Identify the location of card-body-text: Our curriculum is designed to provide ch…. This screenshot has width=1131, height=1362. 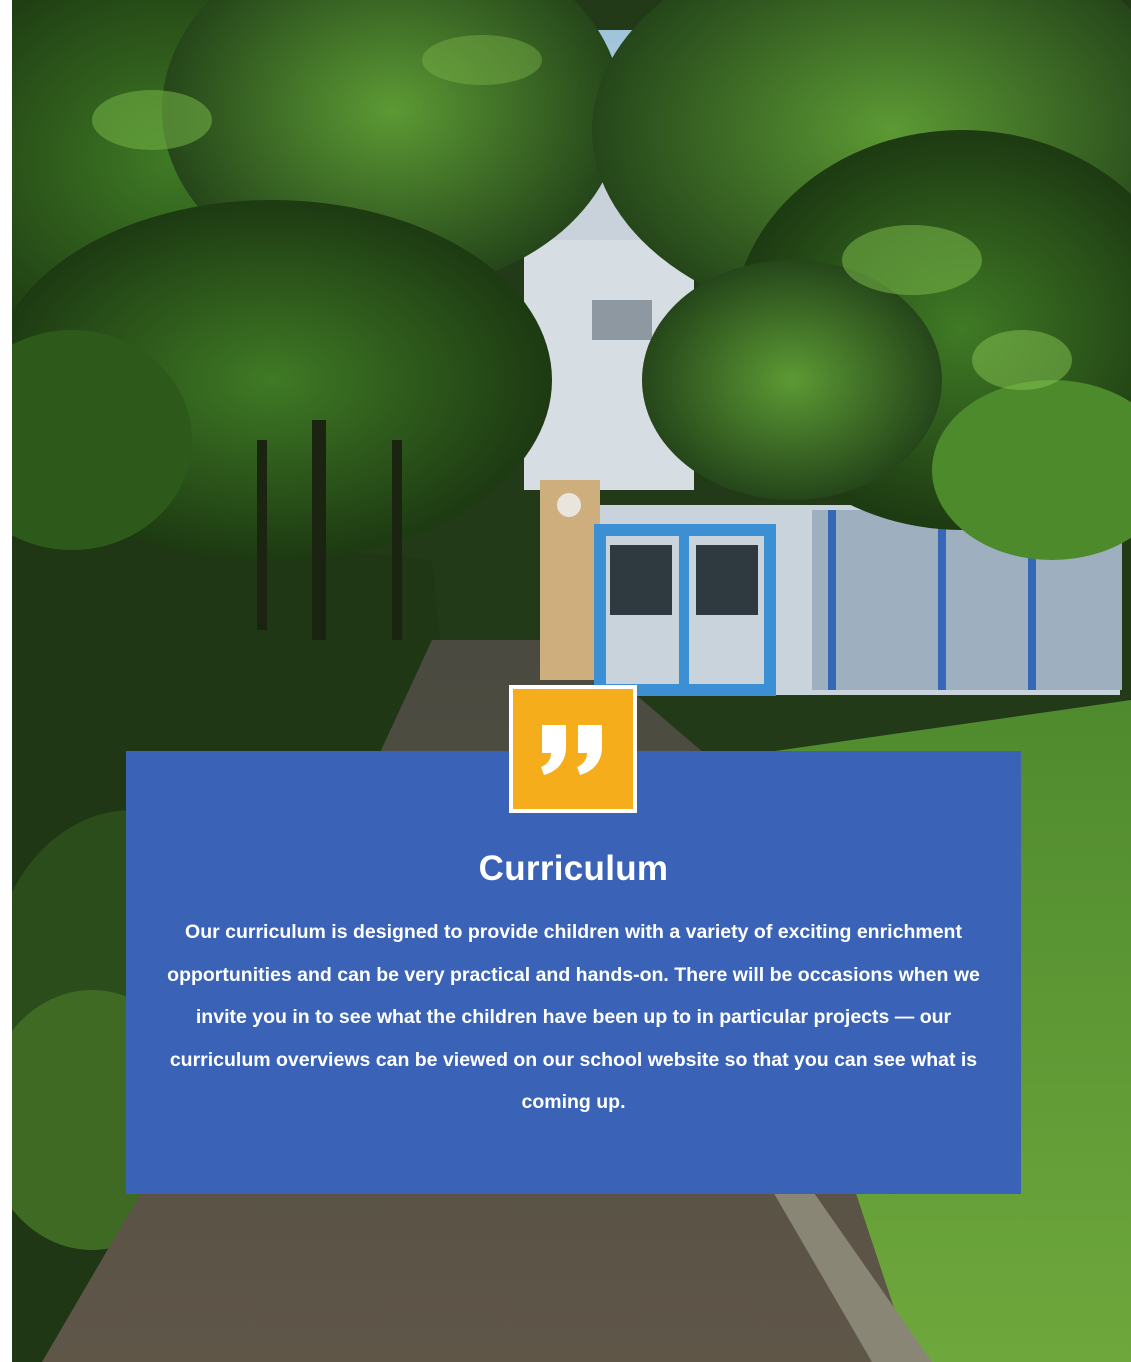
(573, 1017).